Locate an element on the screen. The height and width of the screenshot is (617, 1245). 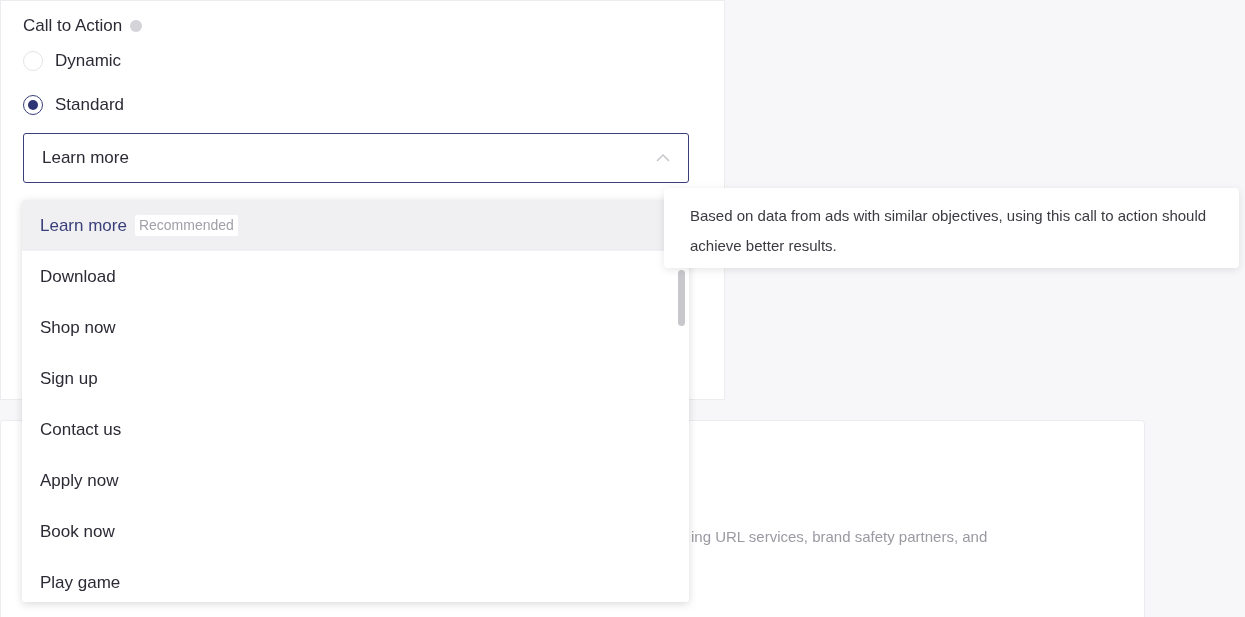
recommended-badge: Recommended is located at coordinates (186, 225).